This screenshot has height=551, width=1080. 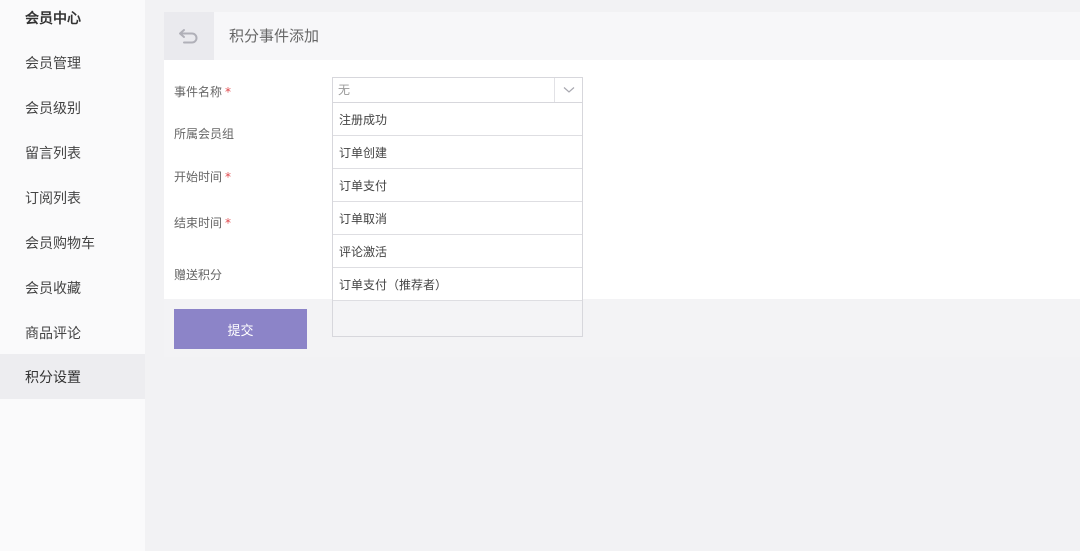 I want to click on submit-button: 提交, so click(x=240, y=329).